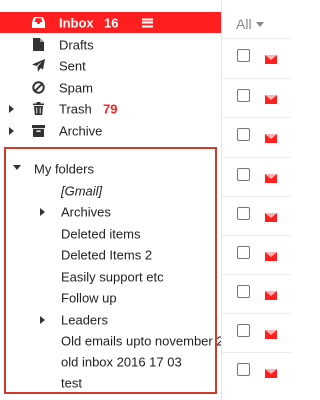 The image size is (320, 400). Describe the element at coordinates (82, 191) in the screenshot. I see `folder-label: [Gmail]` at that location.